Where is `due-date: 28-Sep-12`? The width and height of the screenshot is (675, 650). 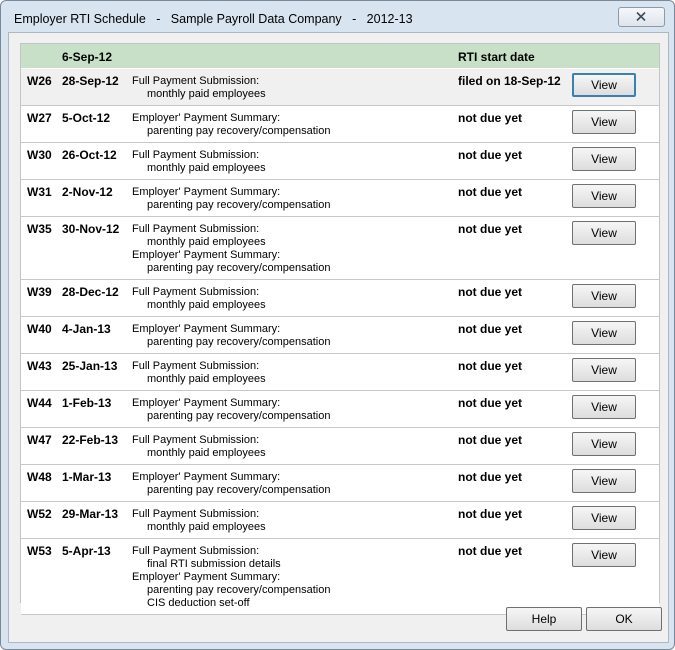
due-date: 28-Sep-12 is located at coordinates (90, 81).